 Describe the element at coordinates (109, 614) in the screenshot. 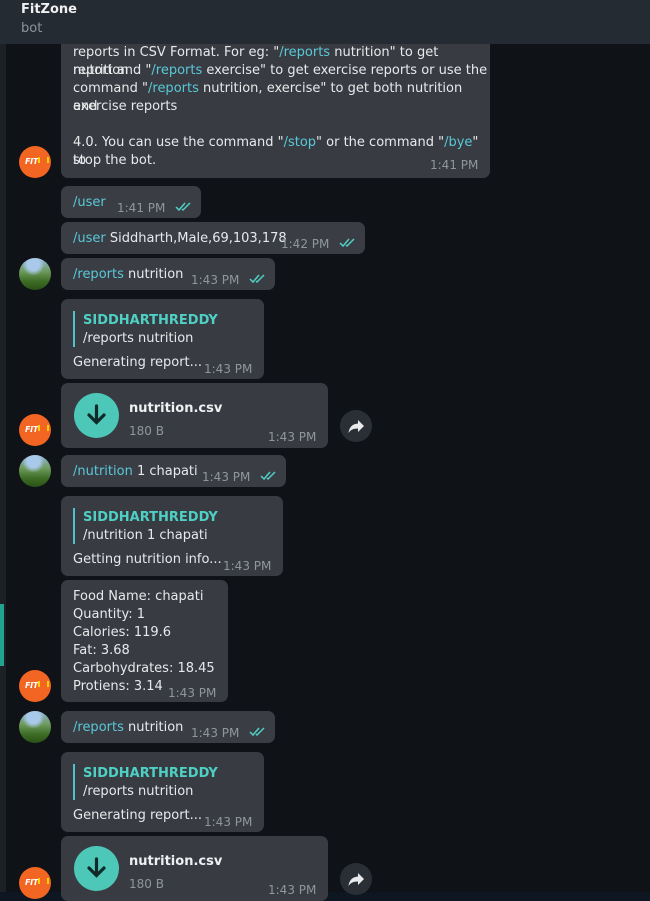

I see `message-text: Quantity: 1` at that location.